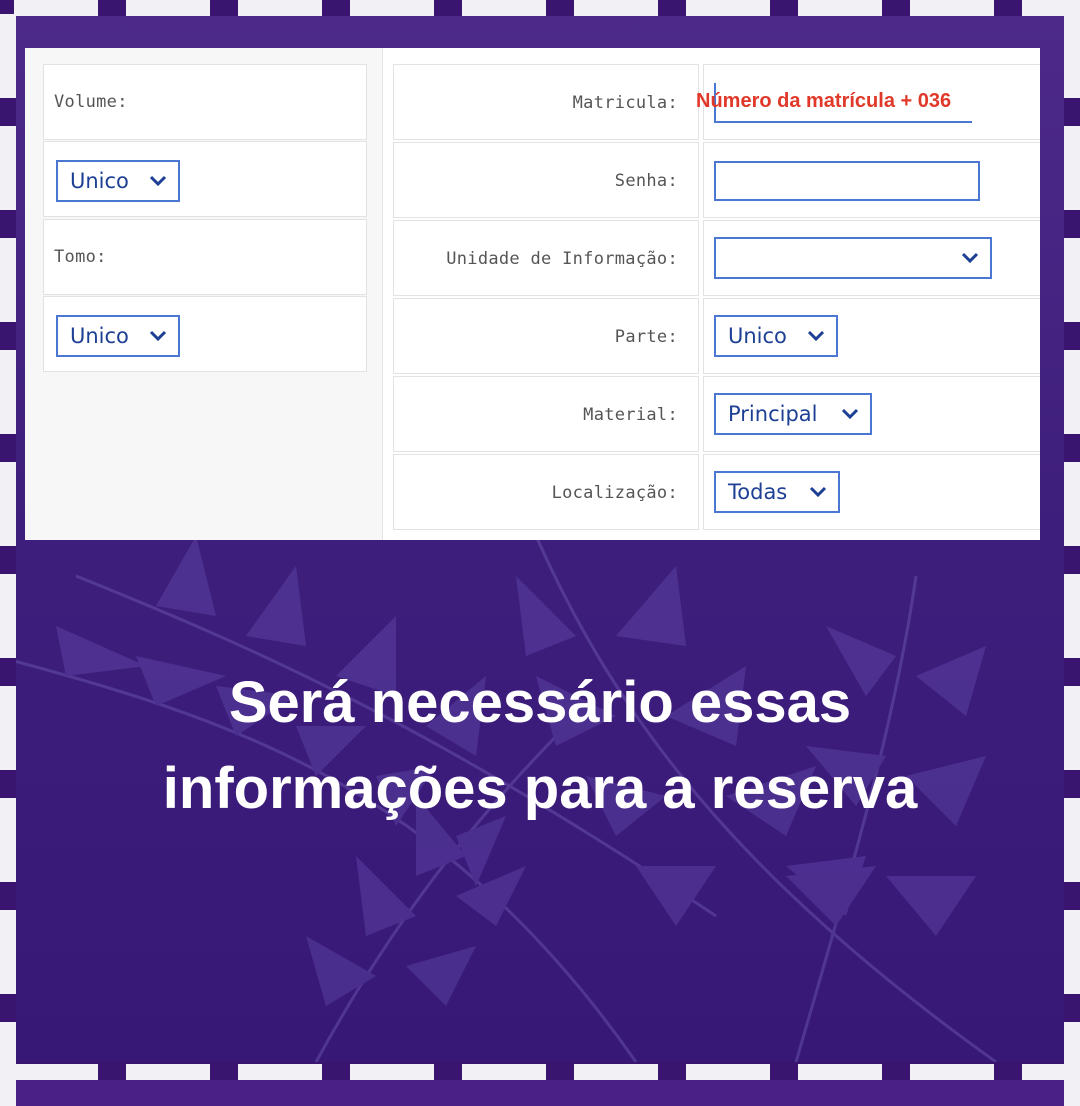  I want to click on senha-input, so click(847, 181).